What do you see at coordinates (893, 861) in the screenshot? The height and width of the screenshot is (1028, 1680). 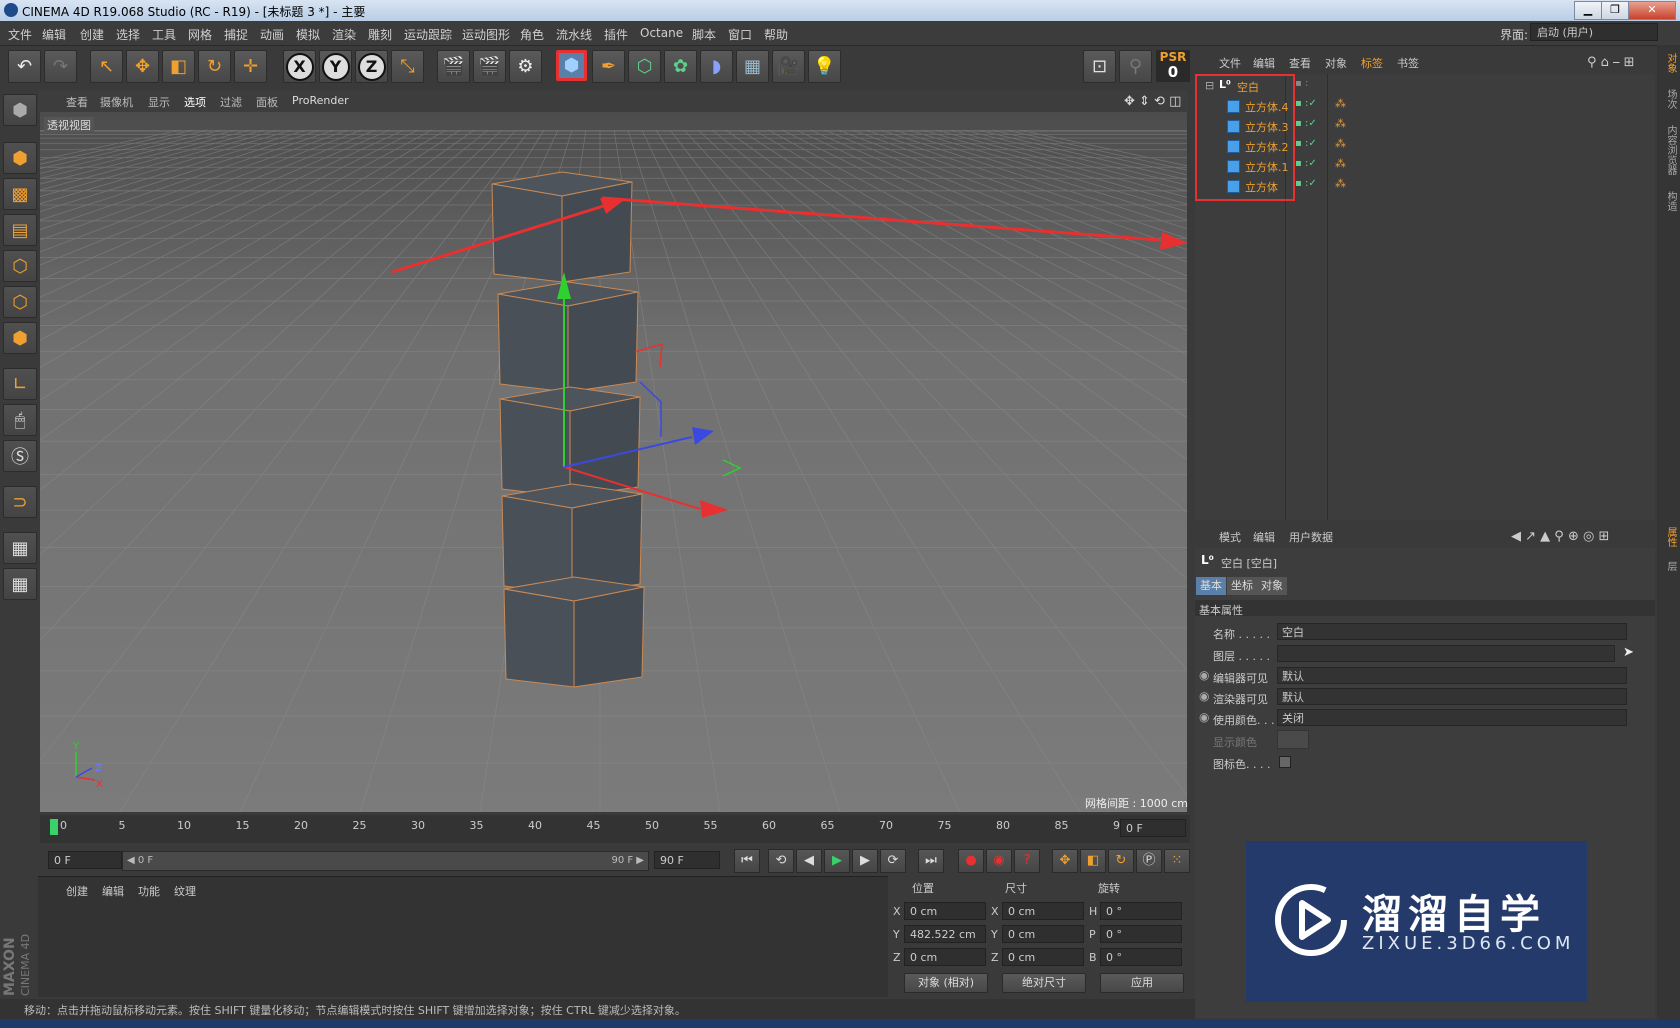 I see `next-key-icon: ⟳` at bounding box center [893, 861].